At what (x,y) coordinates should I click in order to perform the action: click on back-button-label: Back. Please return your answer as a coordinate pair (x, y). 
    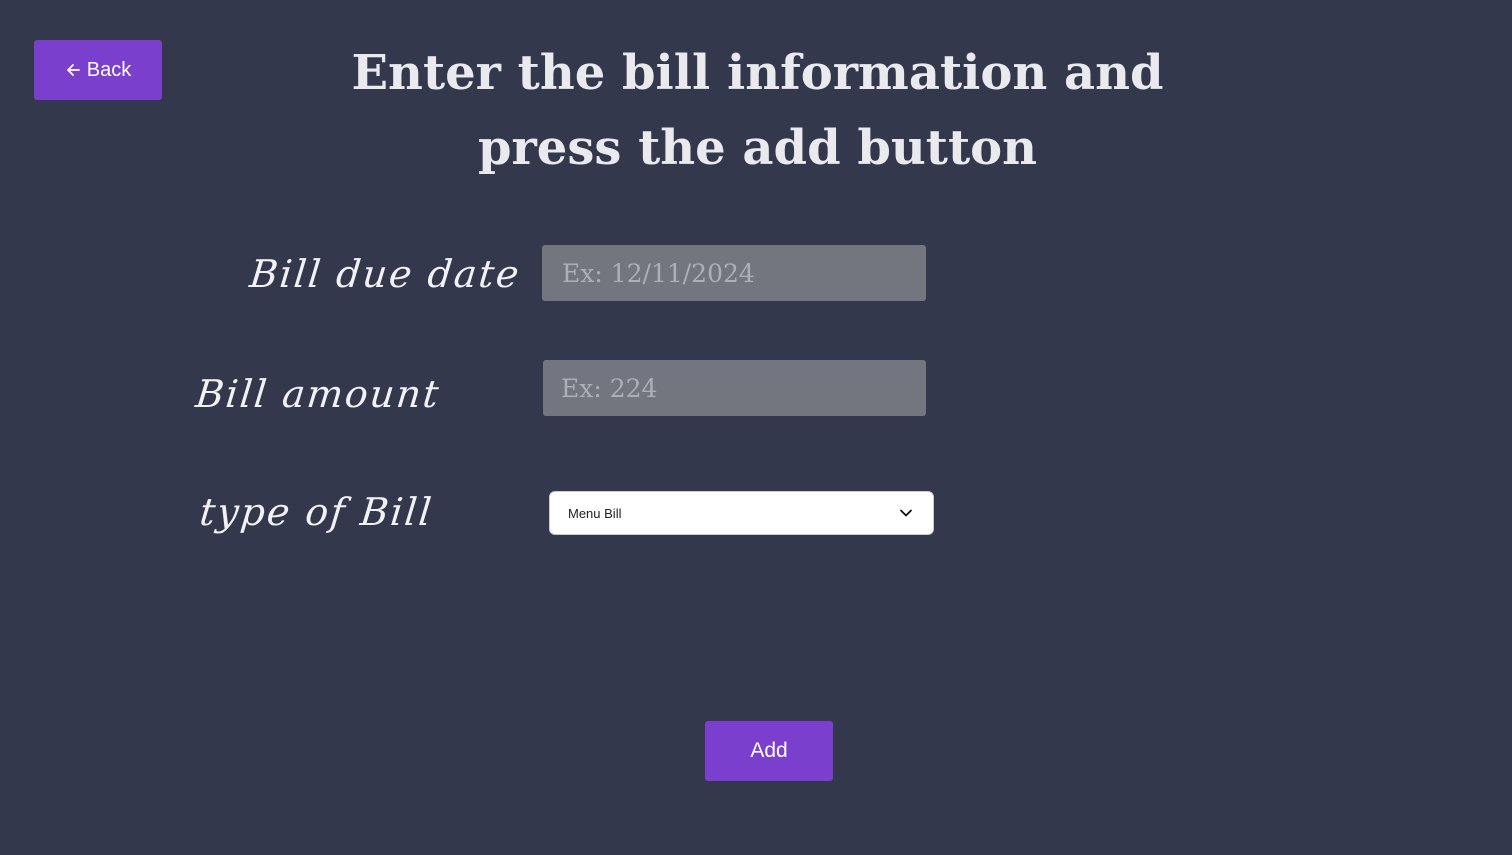
    Looking at the image, I should click on (109, 69).